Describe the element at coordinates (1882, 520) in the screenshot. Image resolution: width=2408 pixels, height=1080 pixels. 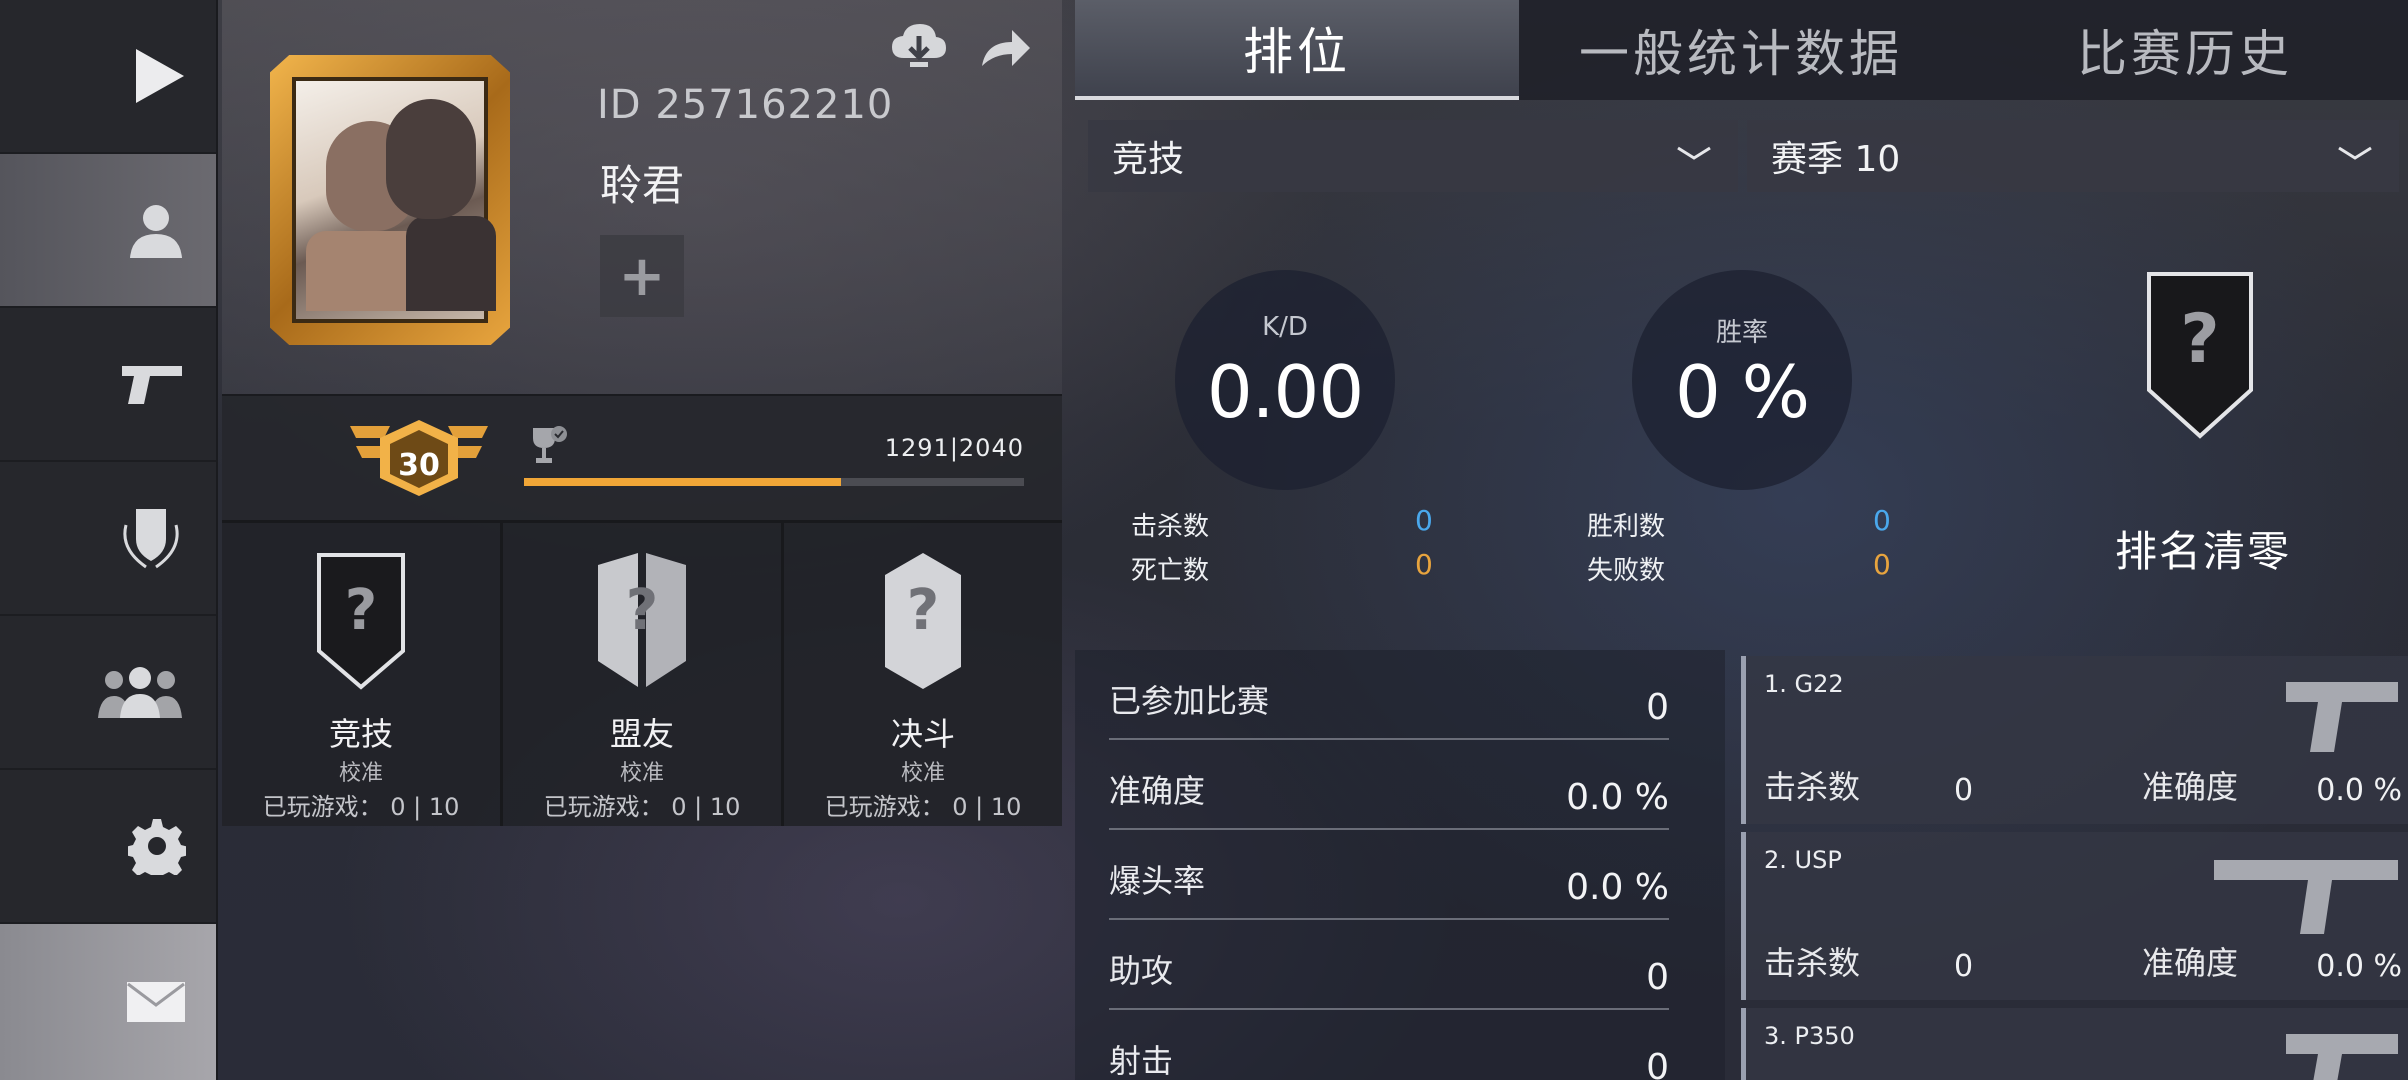
I see `wins-value: 0` at that location.